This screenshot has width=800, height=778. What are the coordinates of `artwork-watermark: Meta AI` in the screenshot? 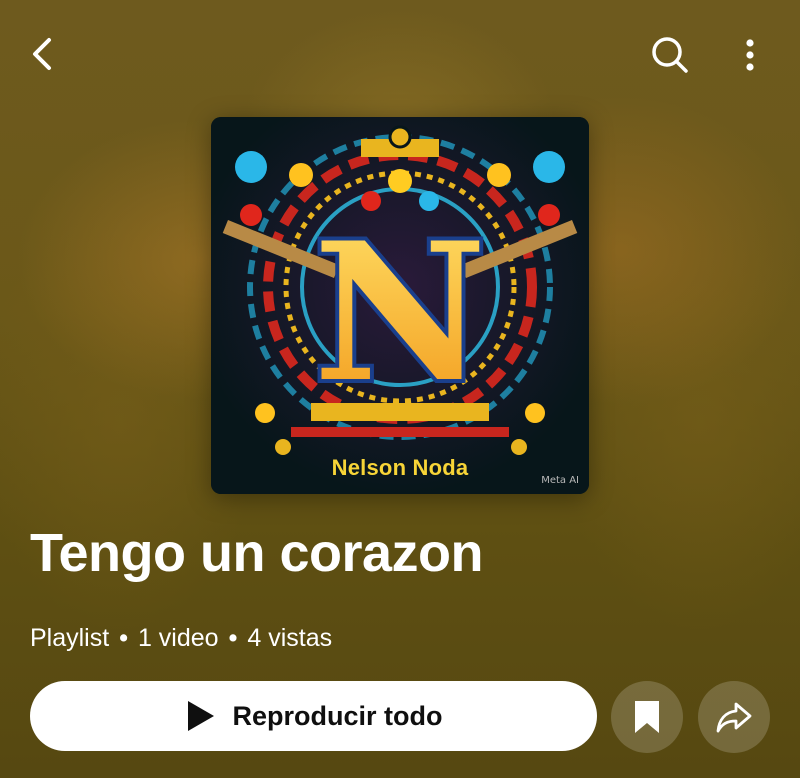 It's located at (560, 480).